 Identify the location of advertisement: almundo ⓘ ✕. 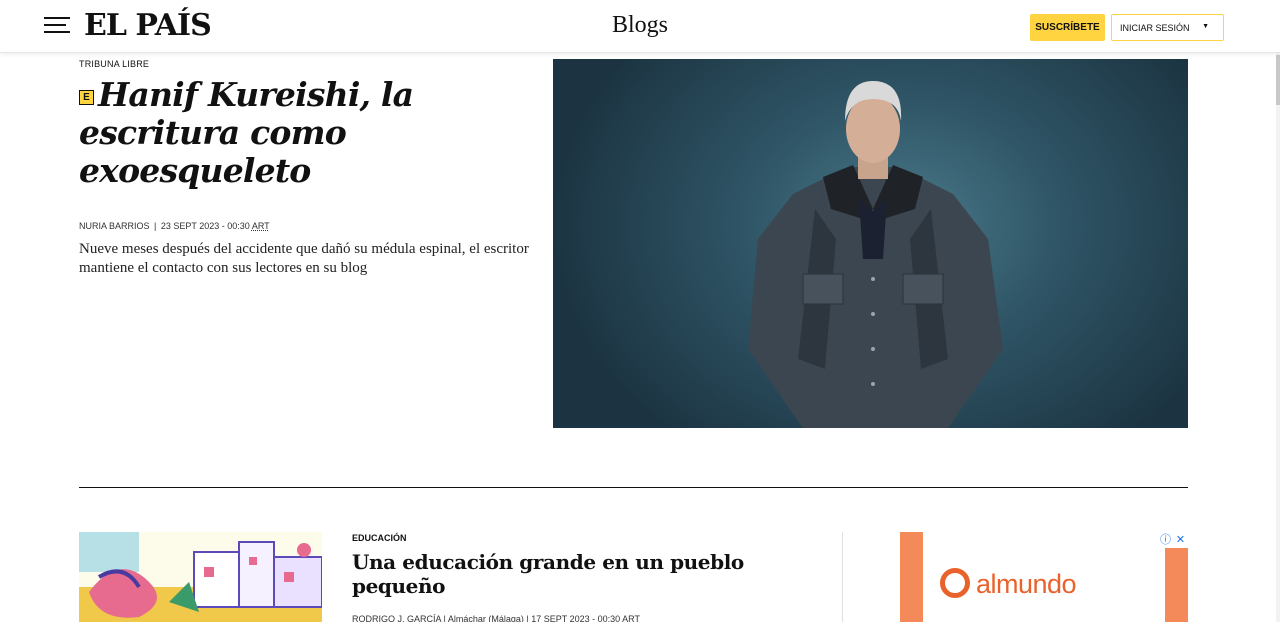
(1044, 577).